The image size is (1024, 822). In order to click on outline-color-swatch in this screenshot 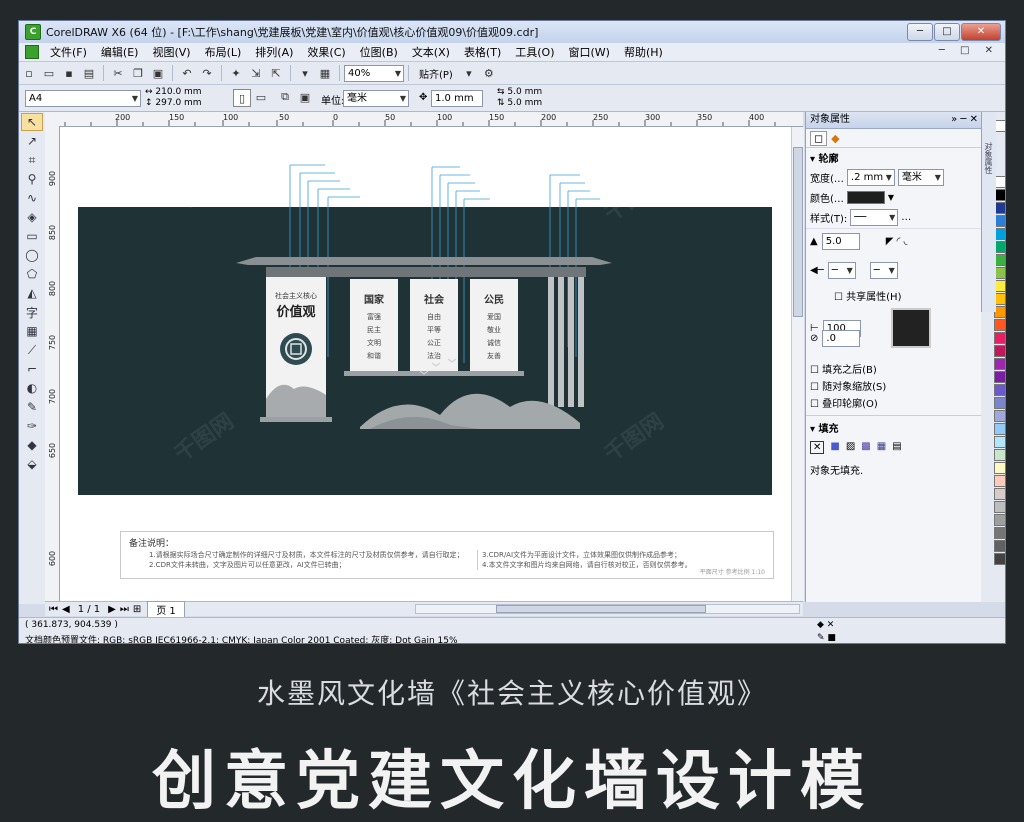, I will do `click(865, 197)`.